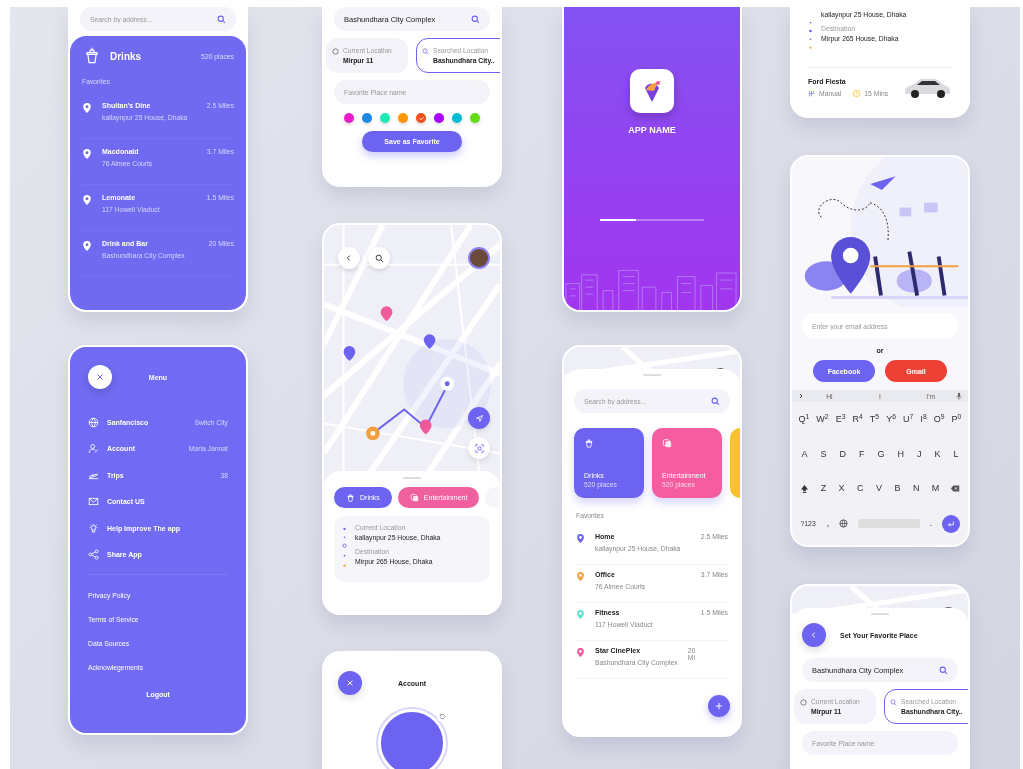  I want to click on scan-frame-icon, so click(479, 448).